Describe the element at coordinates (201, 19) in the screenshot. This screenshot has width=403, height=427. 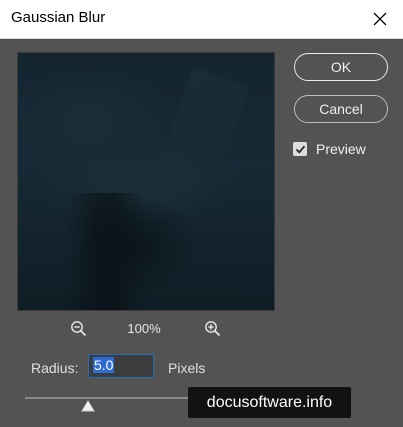
I see `title-bar: Gaussian Blur` at that location.